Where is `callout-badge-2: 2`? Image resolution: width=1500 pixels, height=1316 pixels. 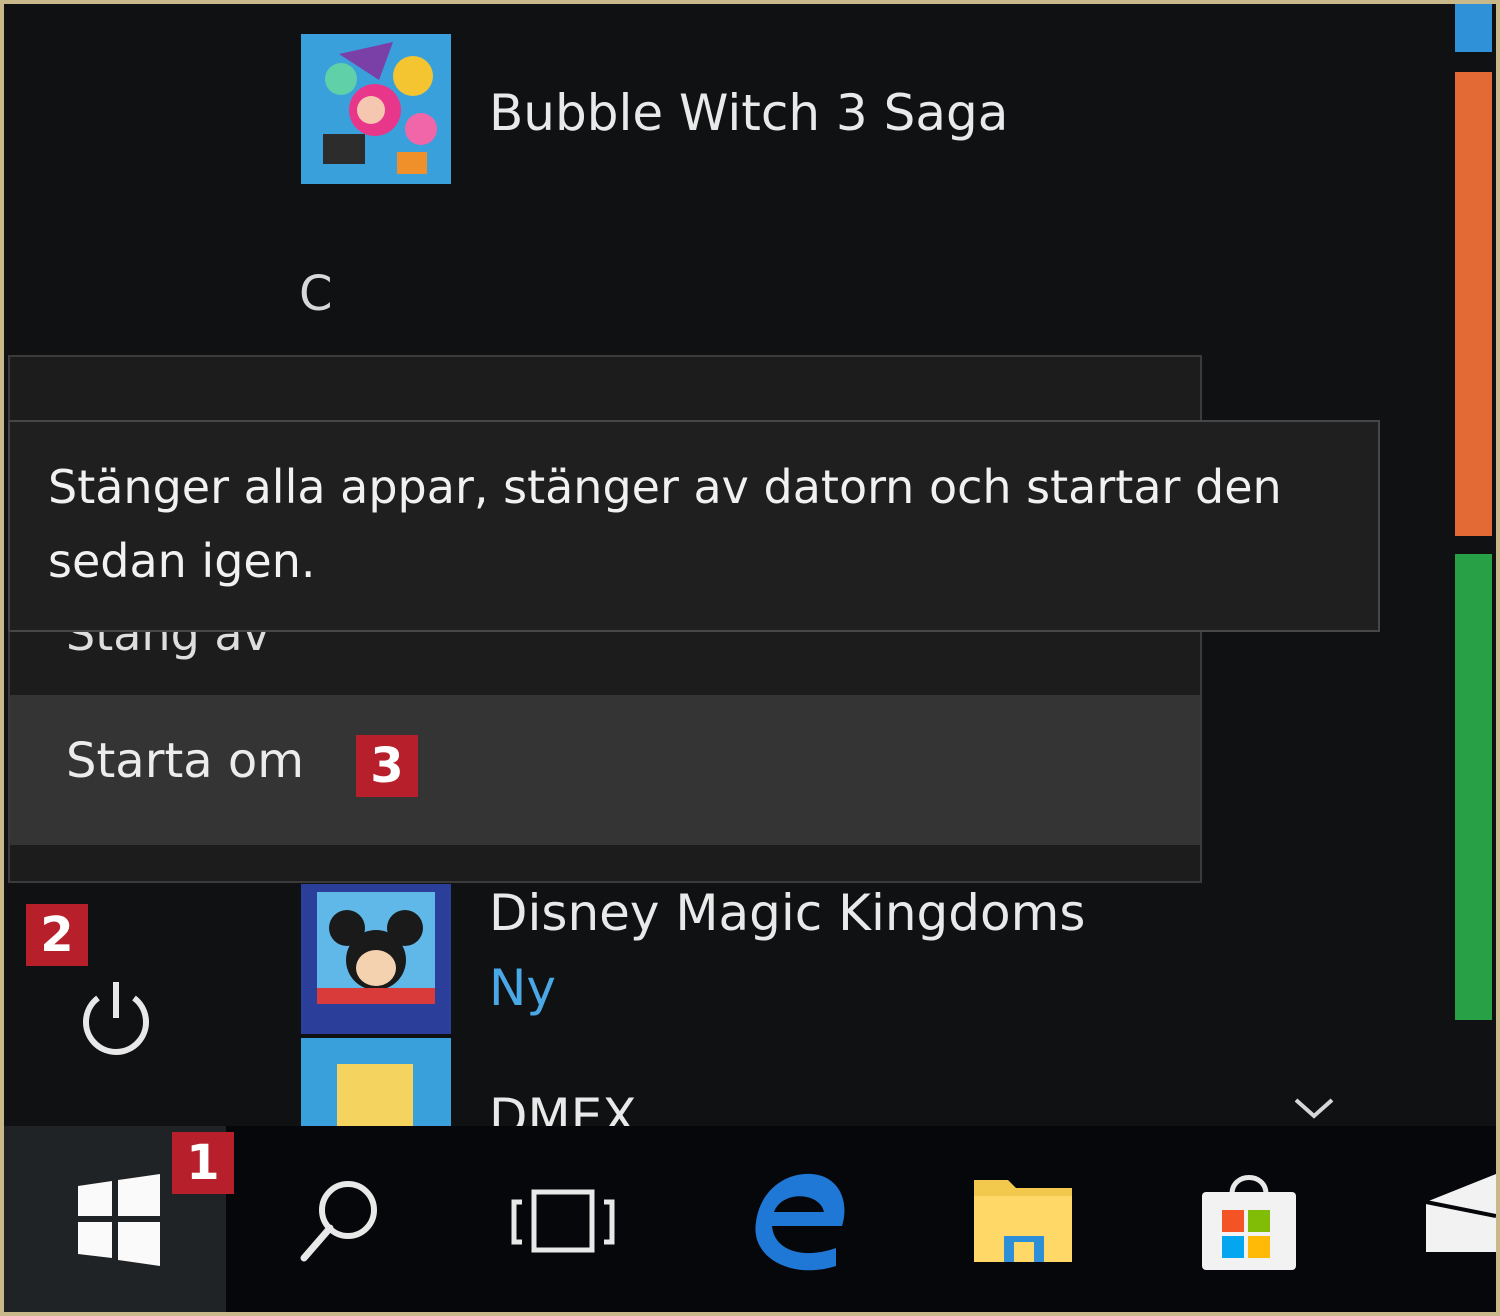
callout-badge-2: 2 is located at coordinates (57, 935).